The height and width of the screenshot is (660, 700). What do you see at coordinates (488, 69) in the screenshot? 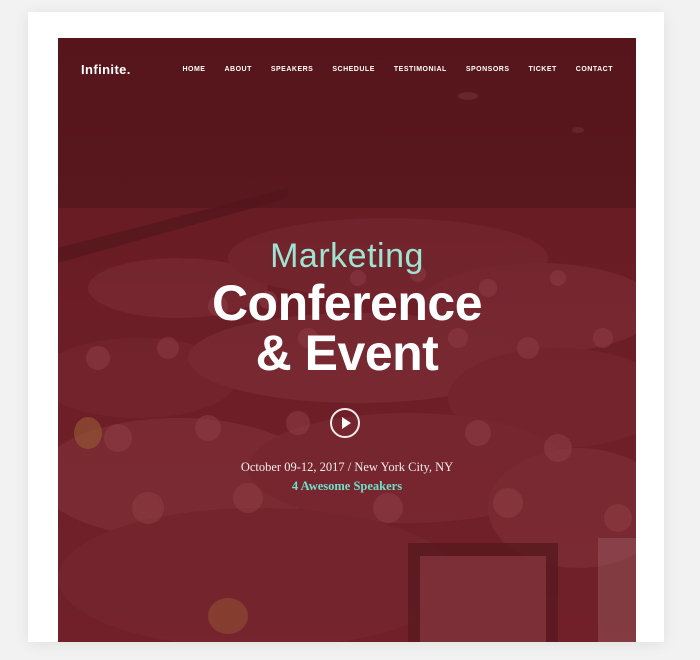
I see `nav-item-sponsors: SPONSORS` at bounding box center [488, 69].